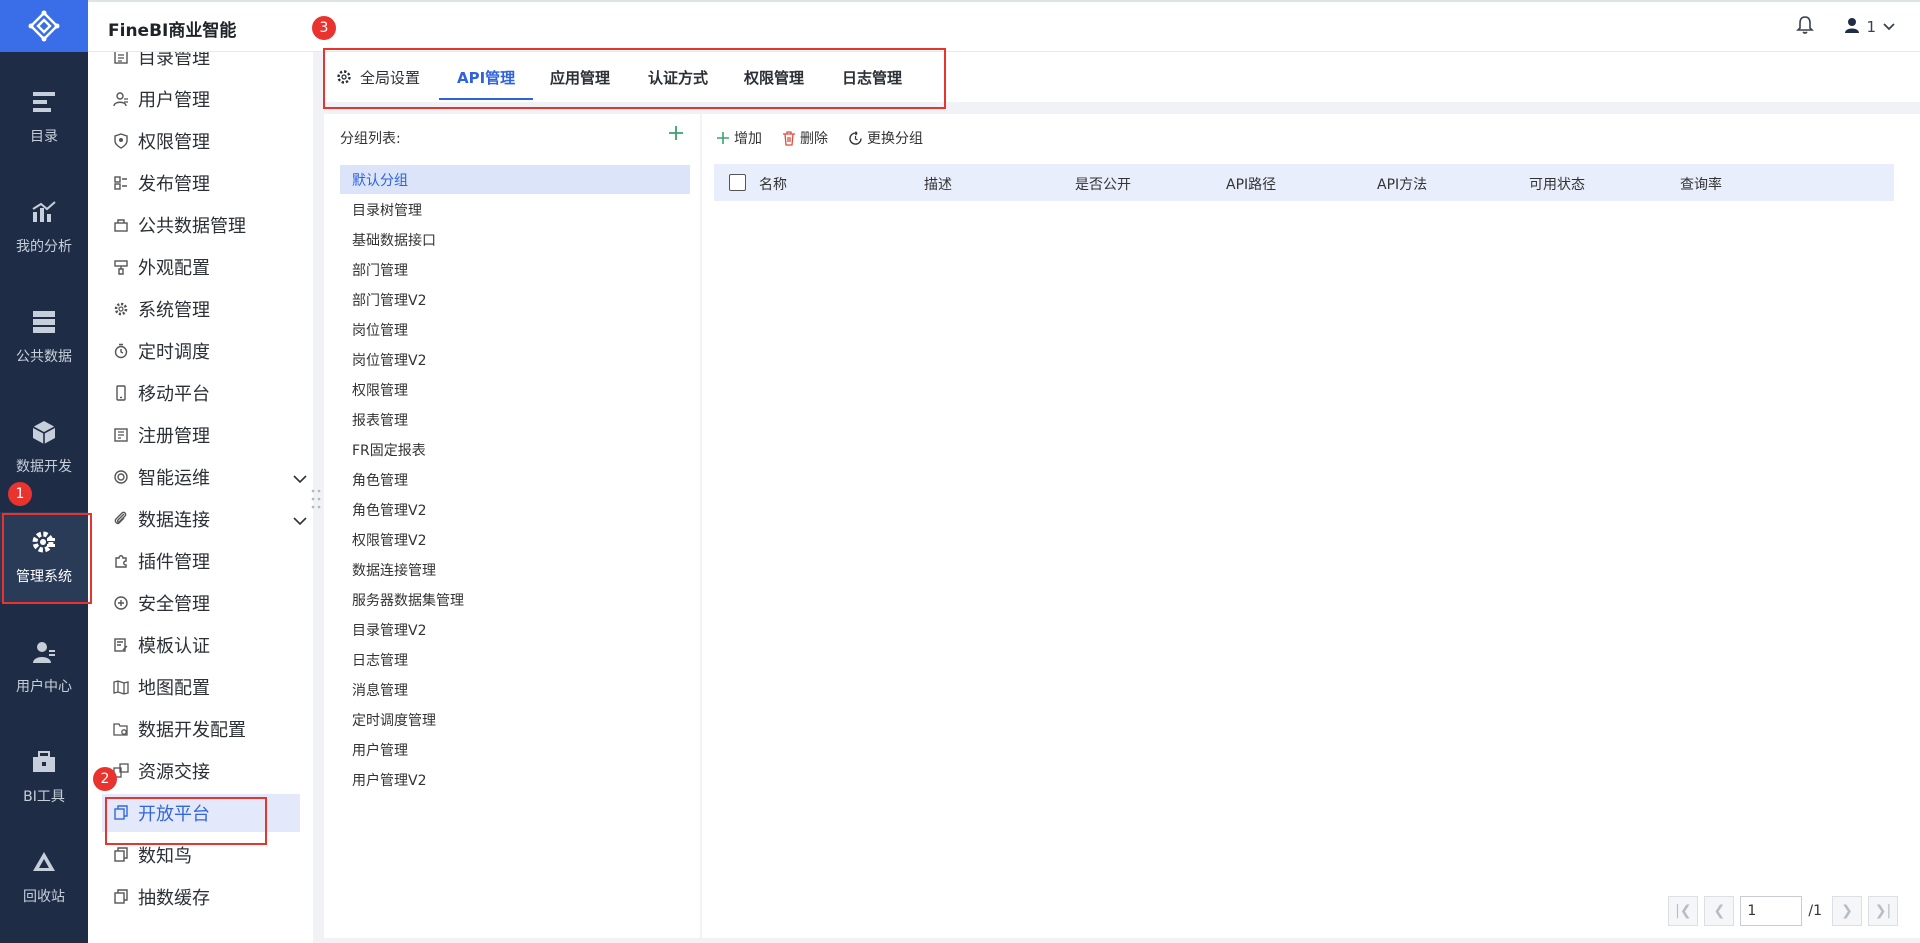 The width and height of the screenshot is (1920, 943). Describe the element at coordinates (44, 227) in the screenshot. I see `rail-item-analysis: 我的分析` at that location.